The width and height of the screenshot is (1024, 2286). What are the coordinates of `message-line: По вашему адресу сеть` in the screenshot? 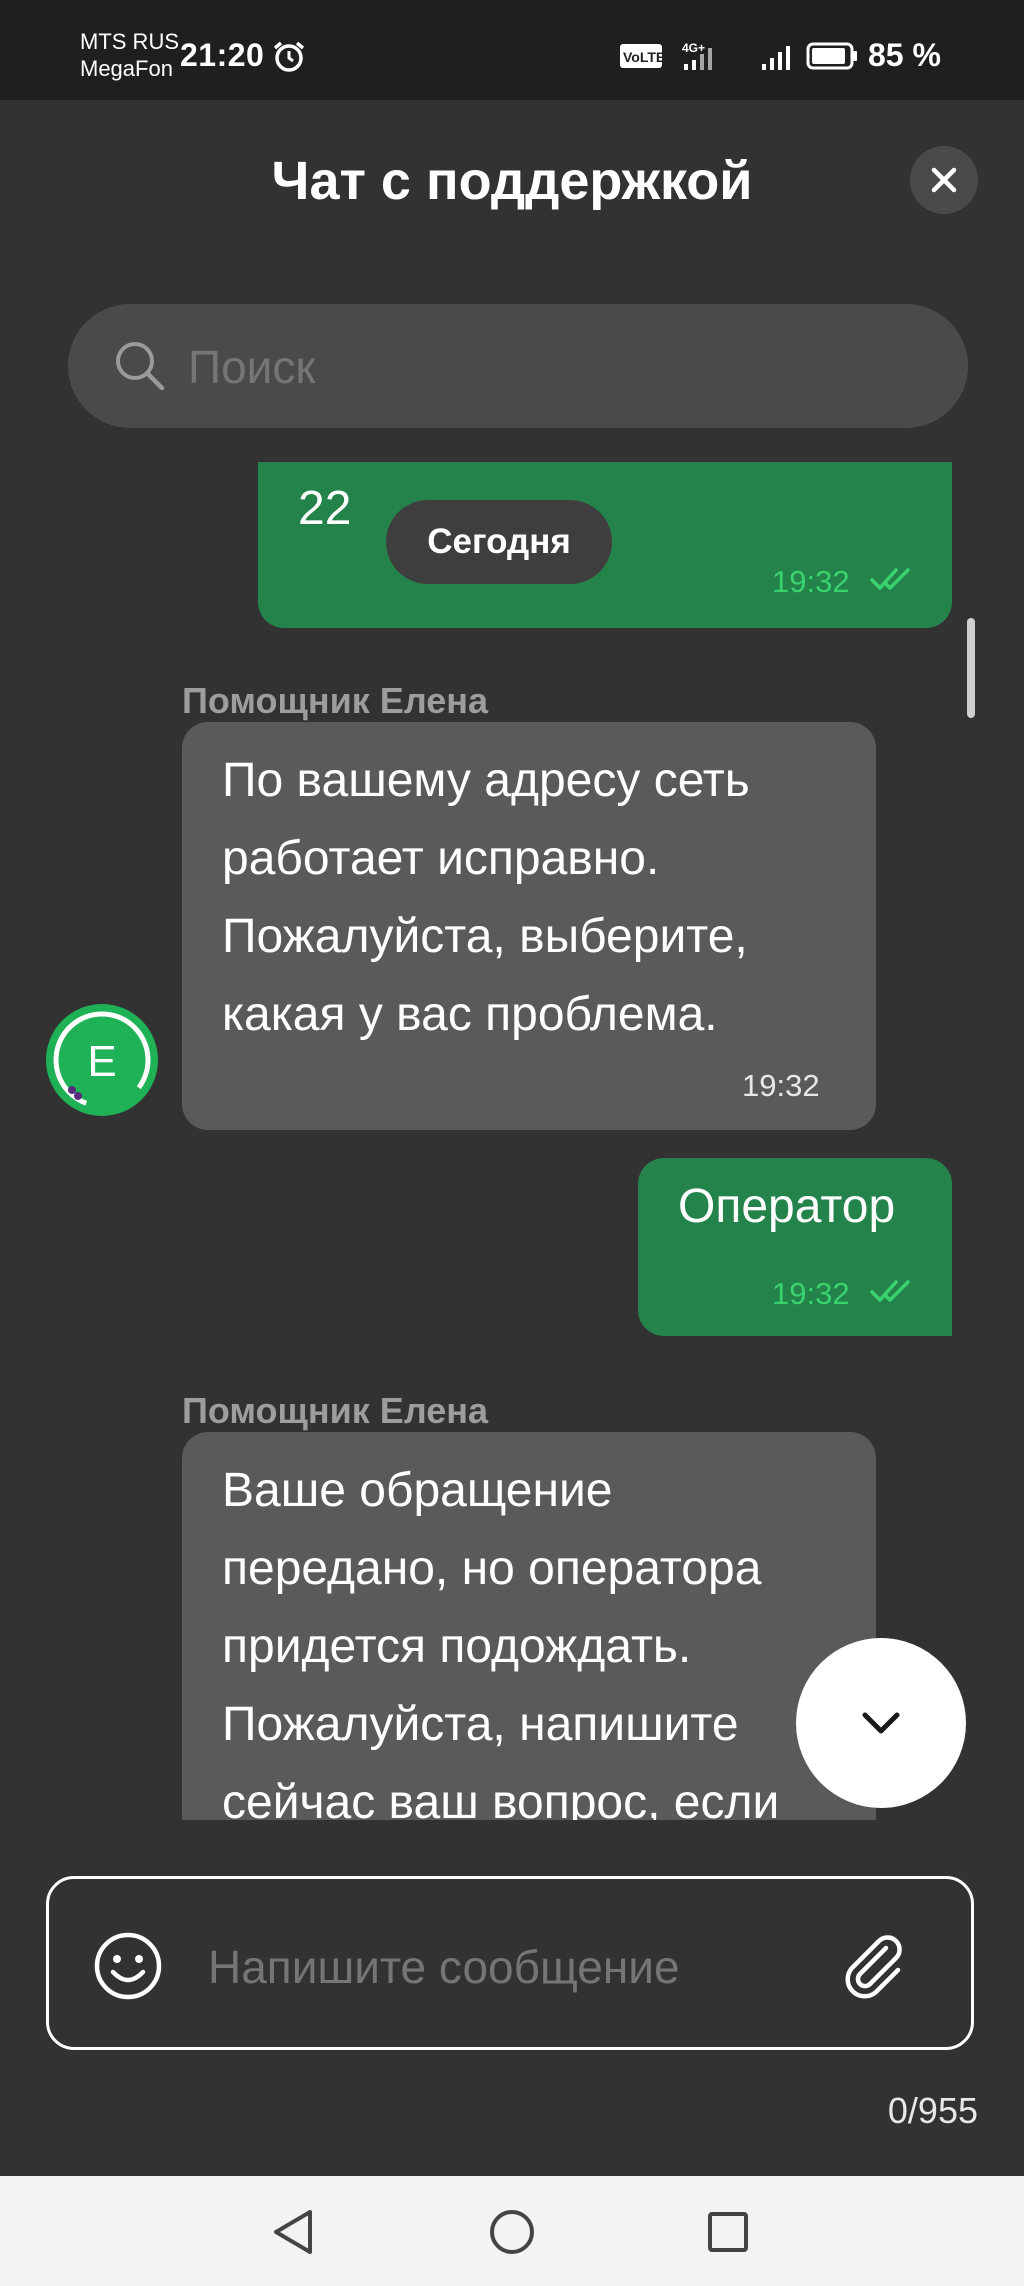 It's located at (486, 780).